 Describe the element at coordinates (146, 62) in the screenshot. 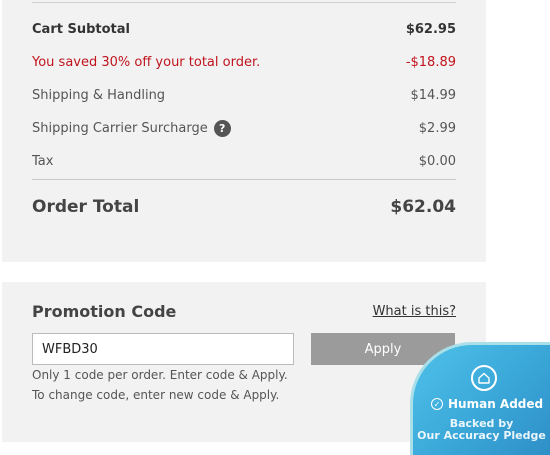

I see `savings-label: You saved 30% off your total order.` at that location.